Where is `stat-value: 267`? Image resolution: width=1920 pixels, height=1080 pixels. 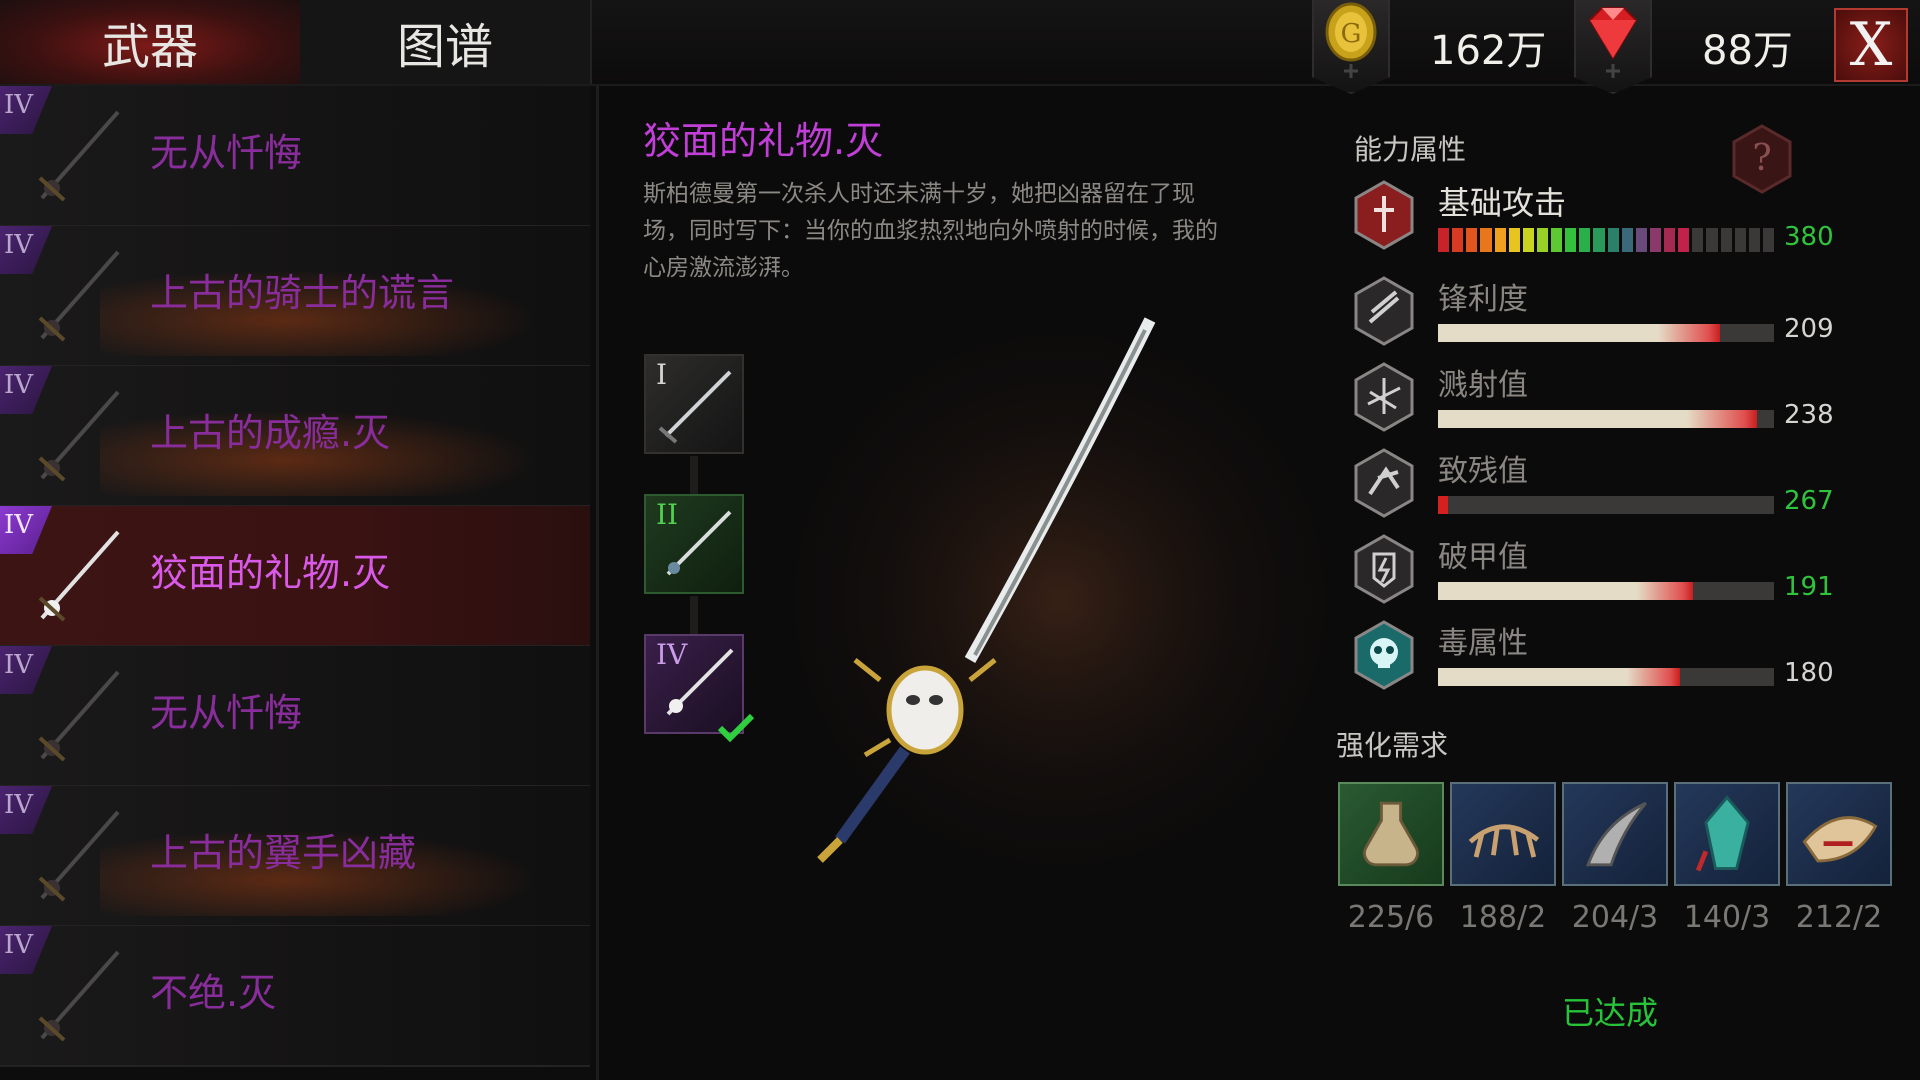 stat-value: 267 is located at coordinates (1809, 501).